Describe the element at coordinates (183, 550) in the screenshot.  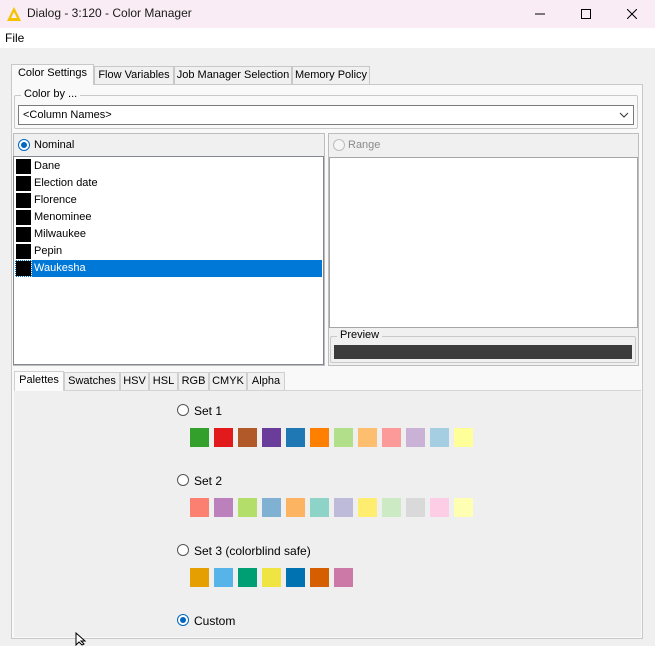
I see `set3-radio` at that location.